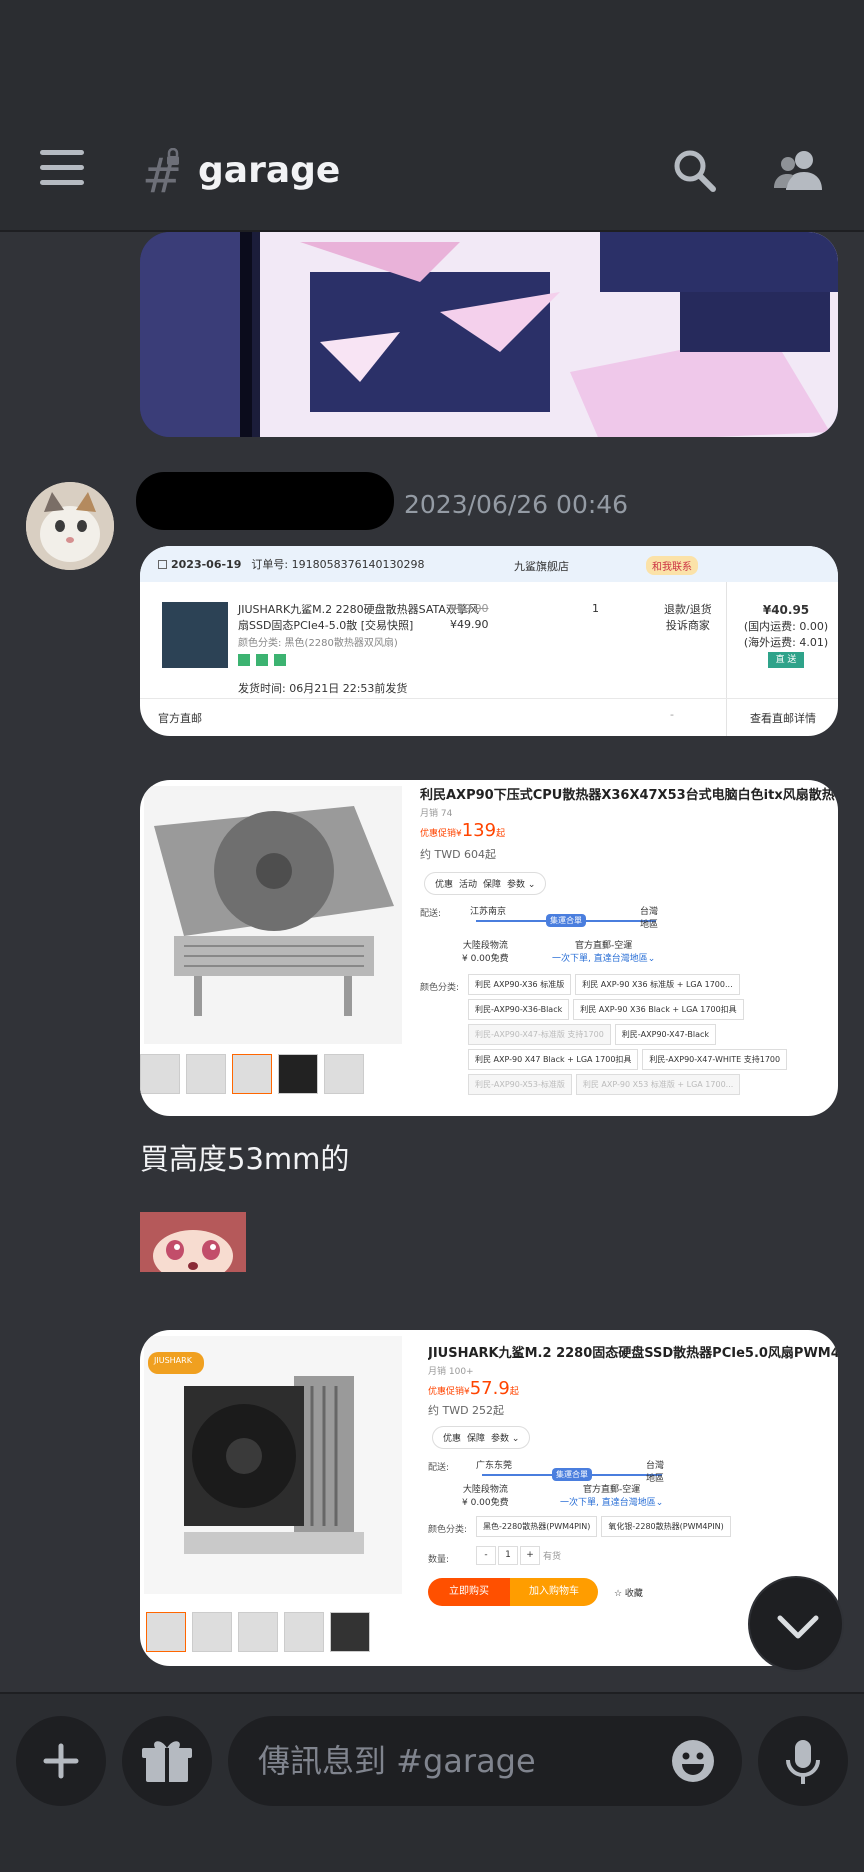  Describe the element at coordinates (338, 564) in the screenshot. I see `order-number: 订单号: 1918058376140130298` at that location.